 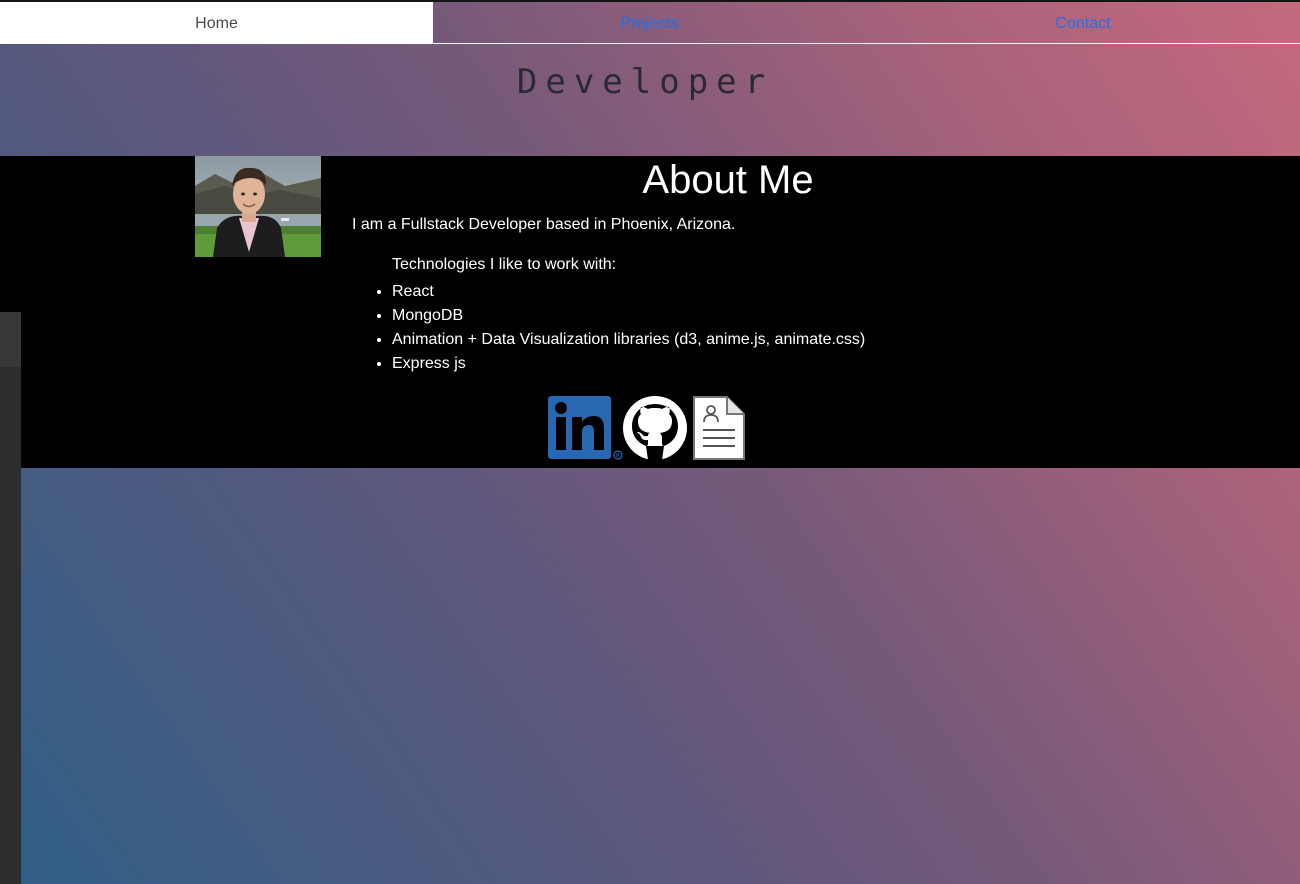 I want to click on nav-tab-projects: Projects, so click(x=649, y=22).